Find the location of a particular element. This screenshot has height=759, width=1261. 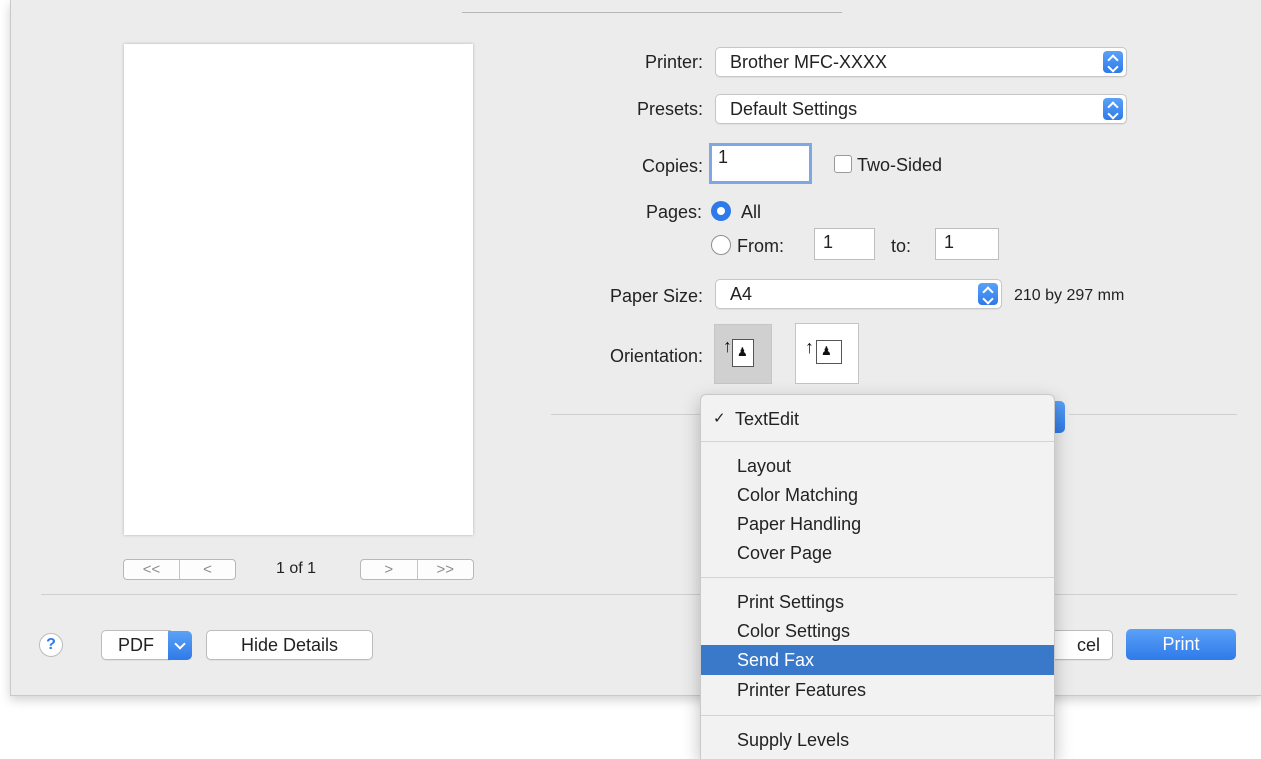

landscape-orientation-button: ↑ ♟ is located at coordinates (827, 353).